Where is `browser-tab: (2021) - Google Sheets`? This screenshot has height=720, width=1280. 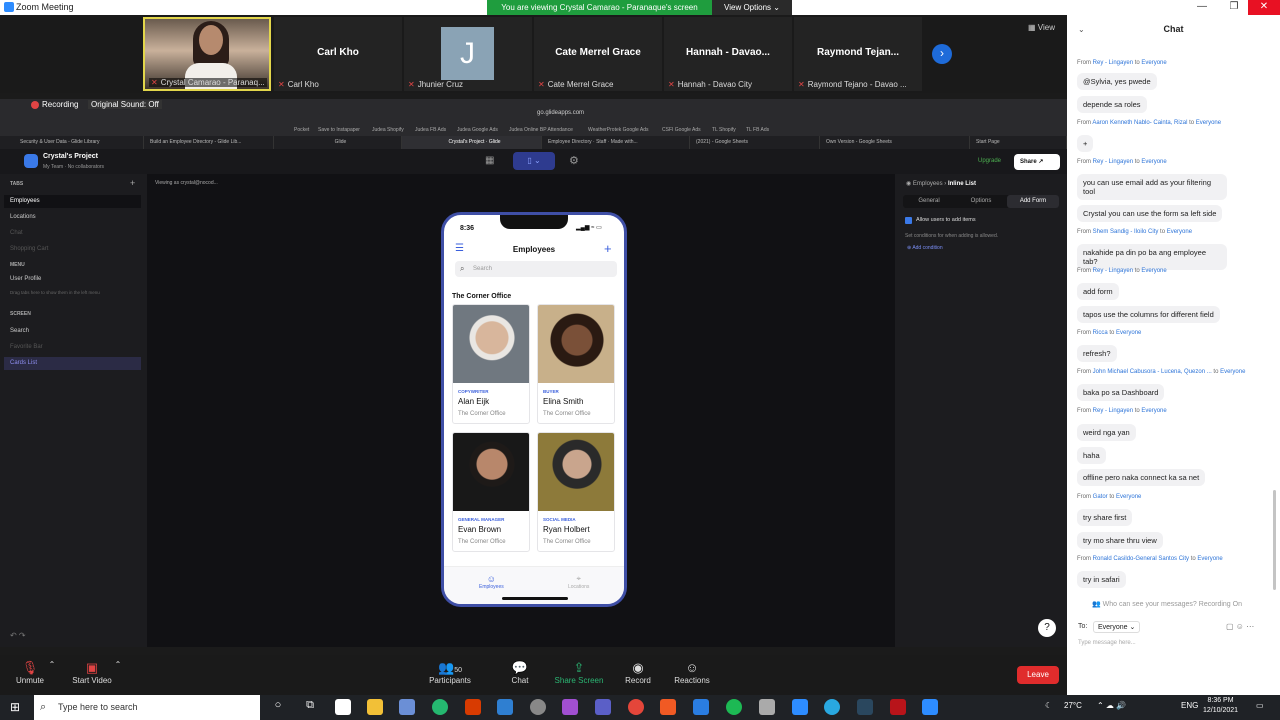 browser-tab: (2021) - Google Sheets is located at coordinates (755, 142).